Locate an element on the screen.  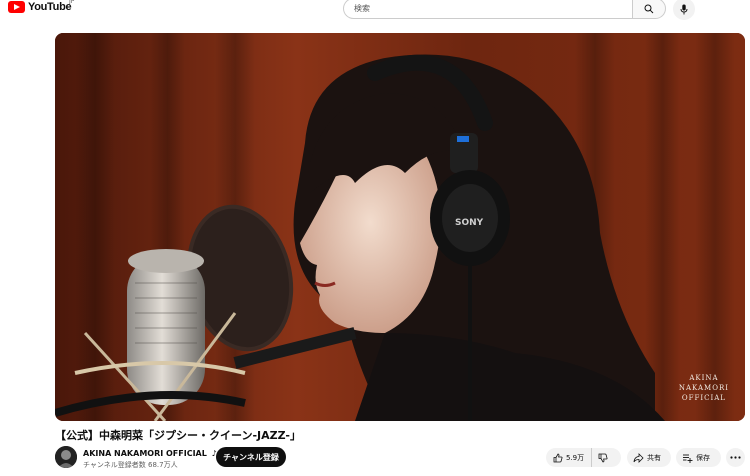
voice-search-button is located at coordinates (684, 10).